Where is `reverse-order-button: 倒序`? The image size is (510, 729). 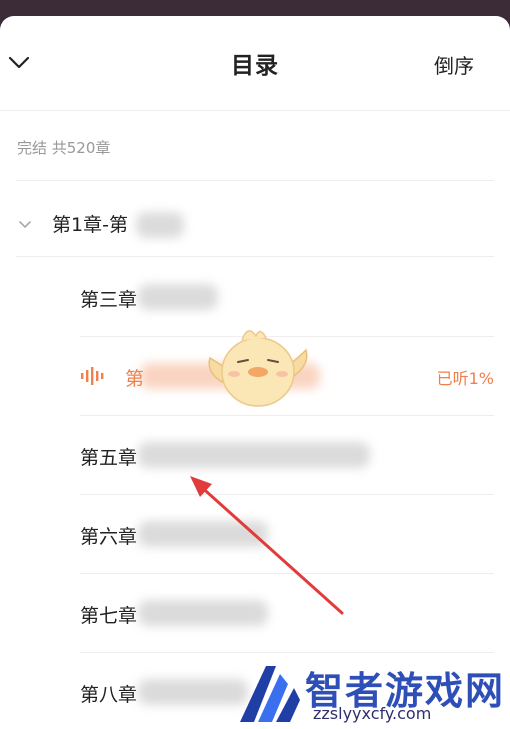
reverse-order-button: 倒序 is located at coordinates (454, 64).